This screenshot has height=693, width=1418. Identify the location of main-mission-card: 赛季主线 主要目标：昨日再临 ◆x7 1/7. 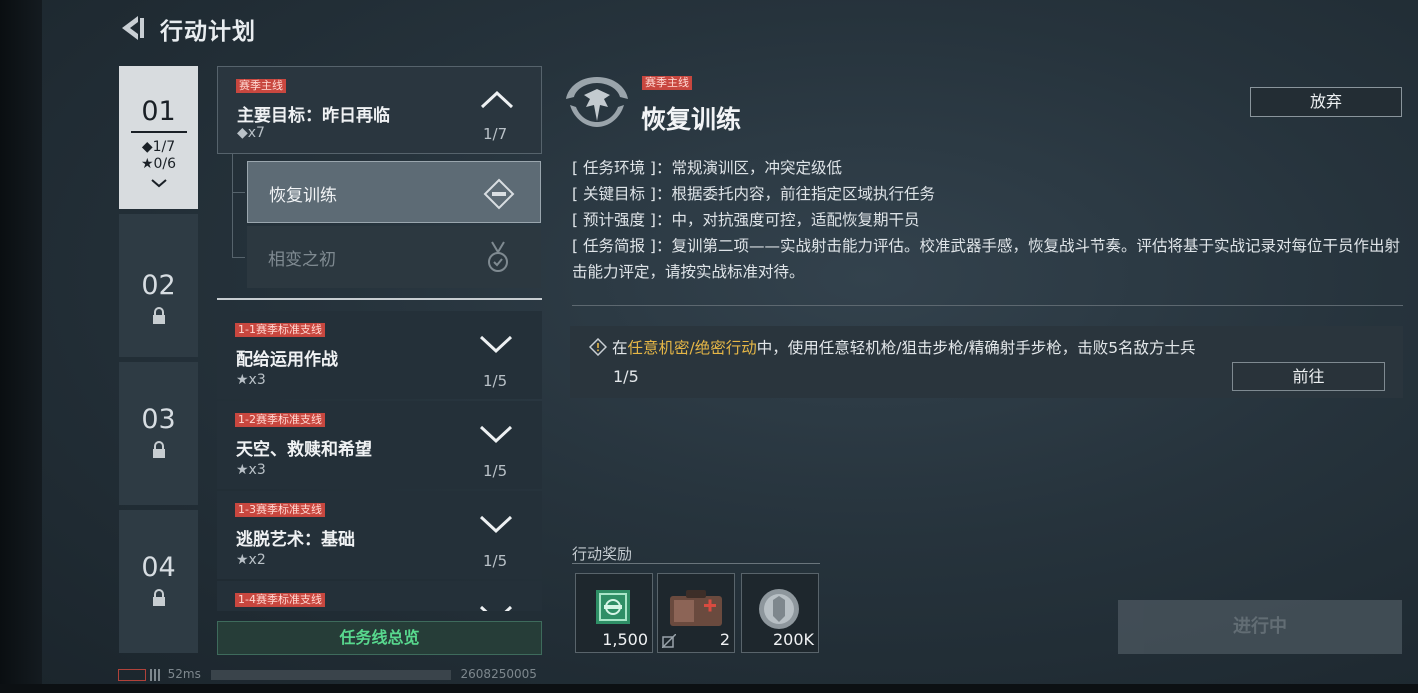
(379, 110).